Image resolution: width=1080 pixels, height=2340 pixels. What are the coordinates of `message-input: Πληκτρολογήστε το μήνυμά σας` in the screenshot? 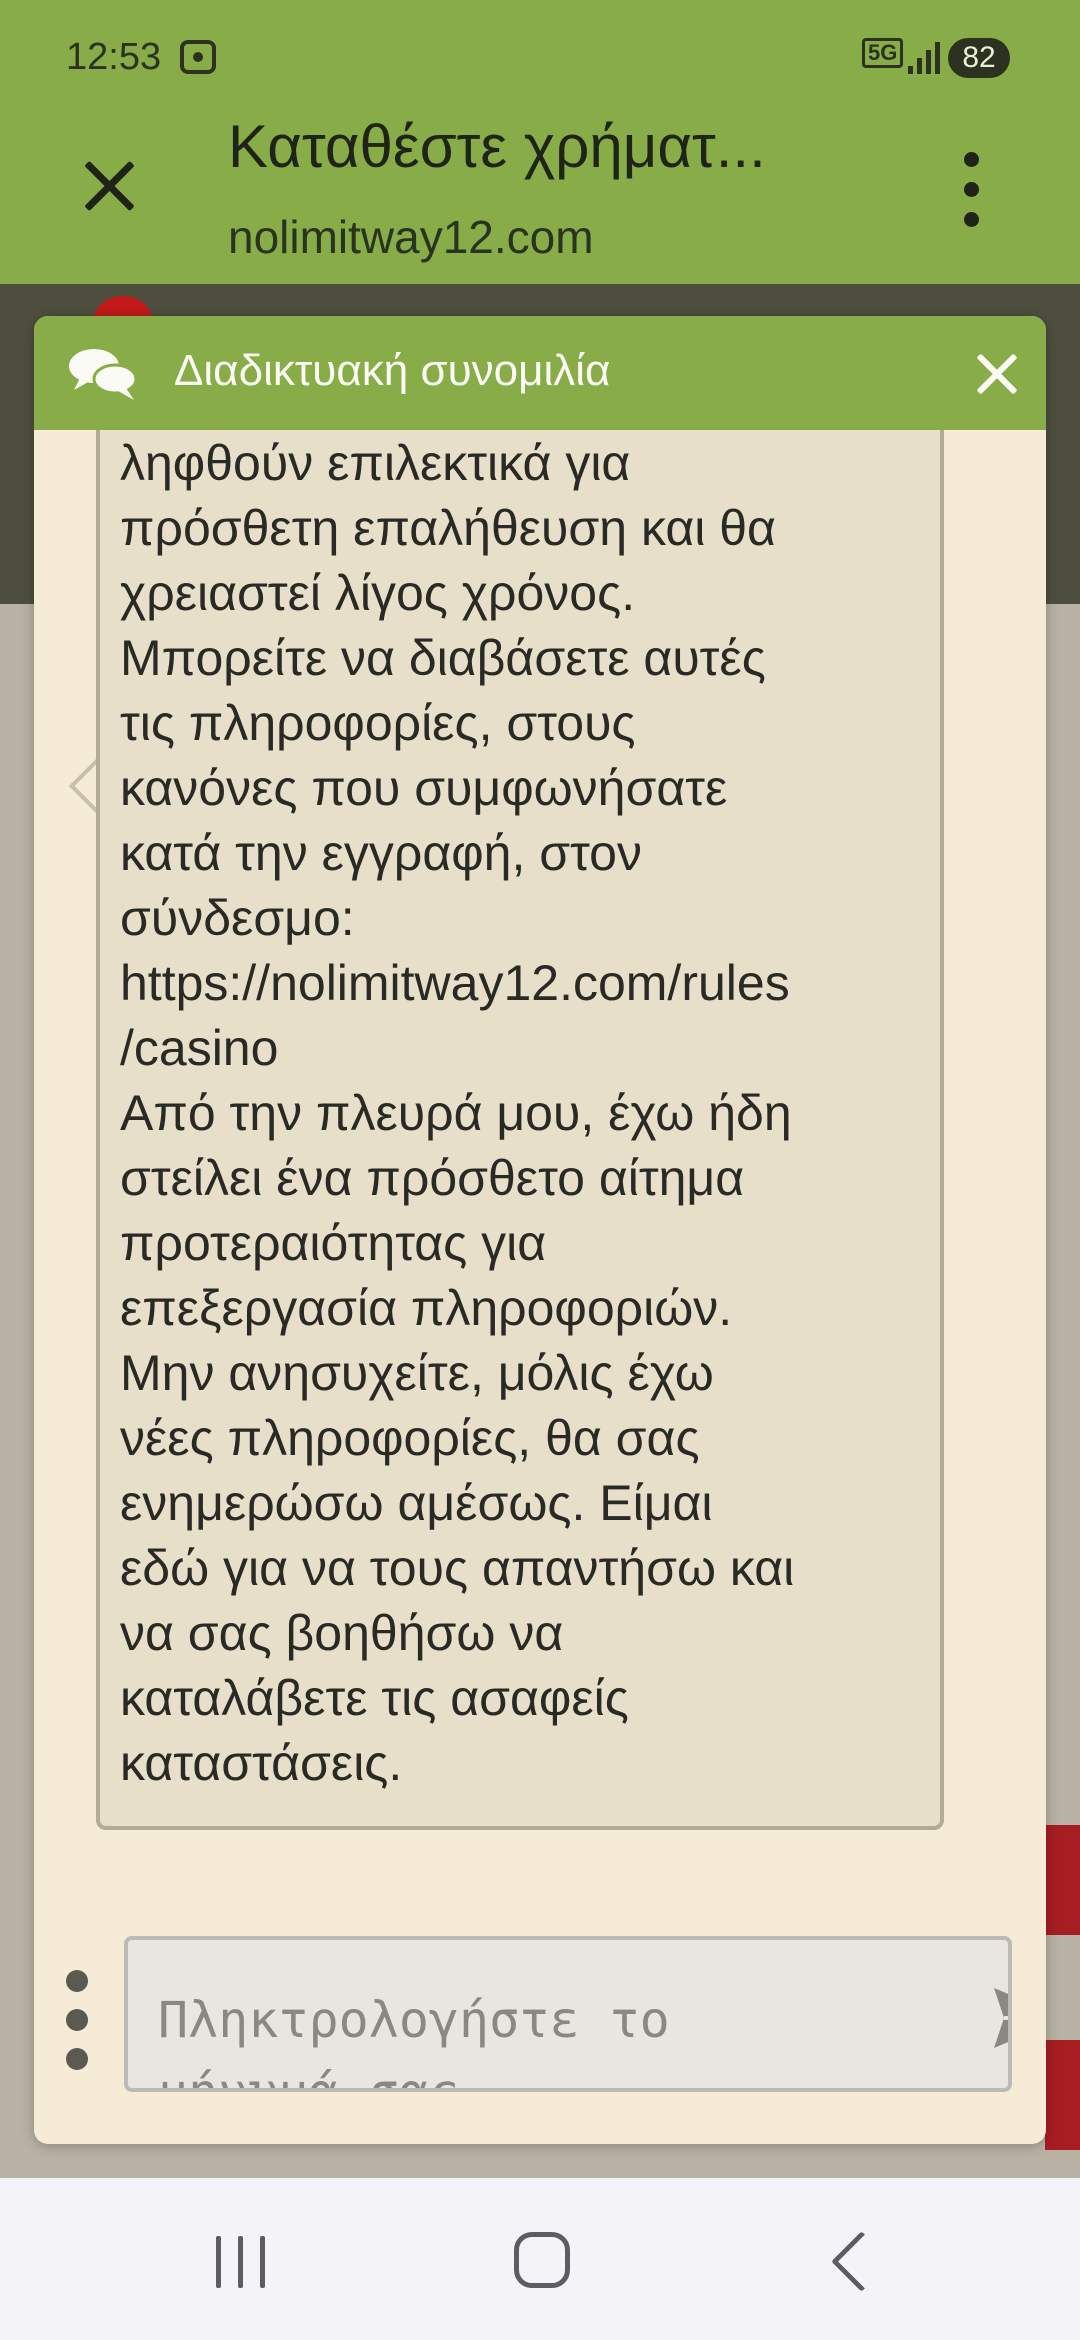 It's located at (568, 2014).